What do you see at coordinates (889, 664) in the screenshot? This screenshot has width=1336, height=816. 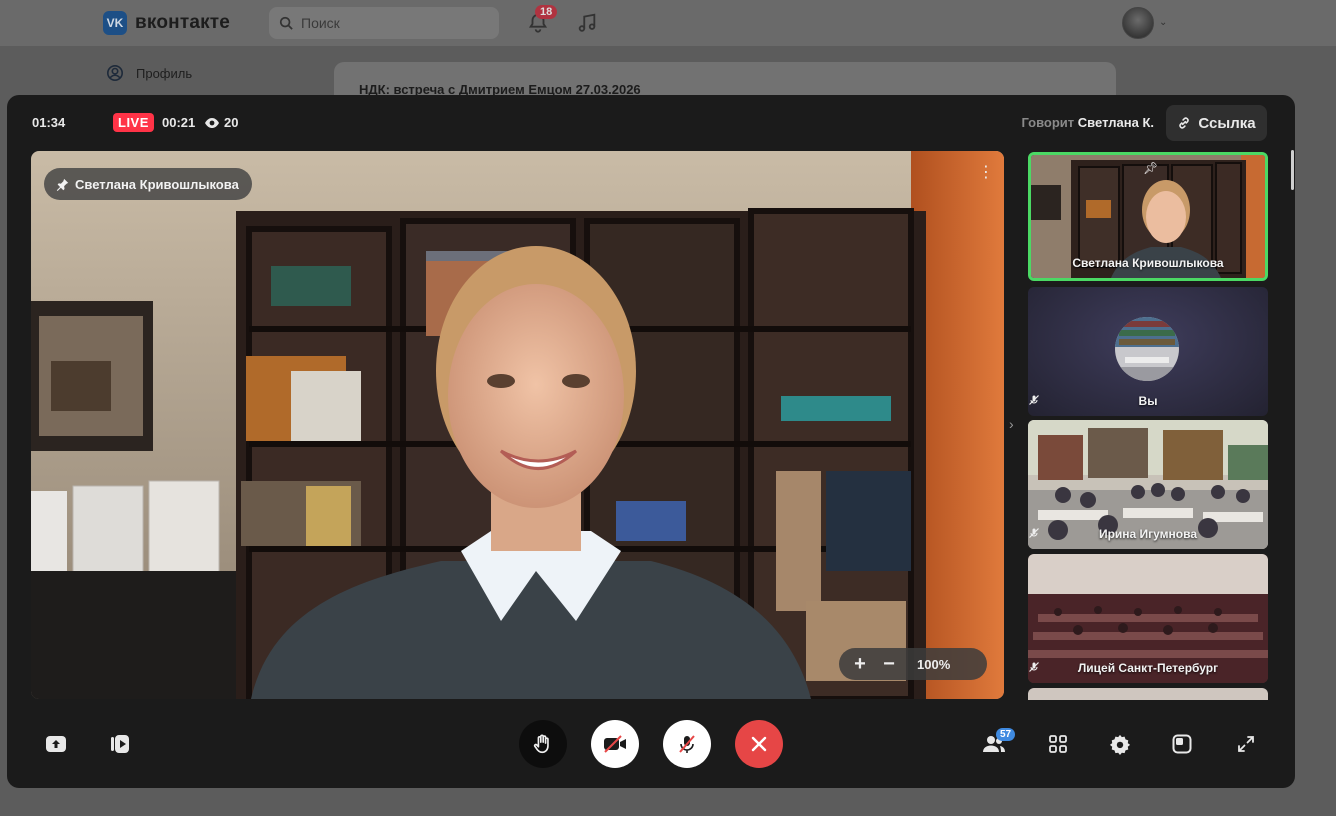 I see `zoom-out-button: −` at bounding box center [889, 664].